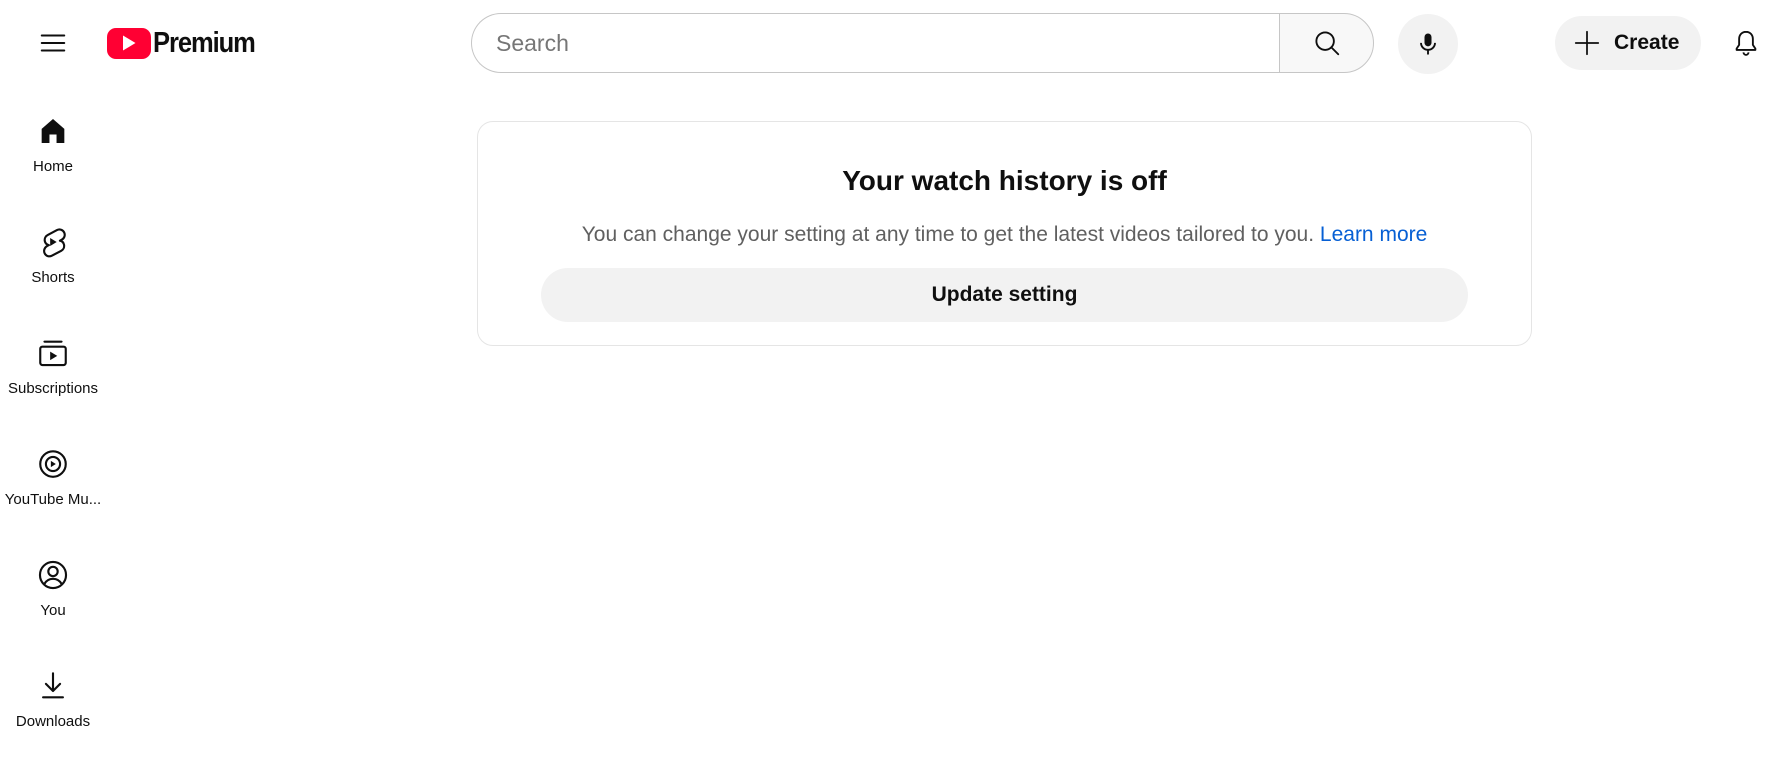 This screenshot has width=1780, height=769. Describe the element at coordinates (53, 710) in the screenshot. I see `sidebar-item-downloads: Downloads` at that location.